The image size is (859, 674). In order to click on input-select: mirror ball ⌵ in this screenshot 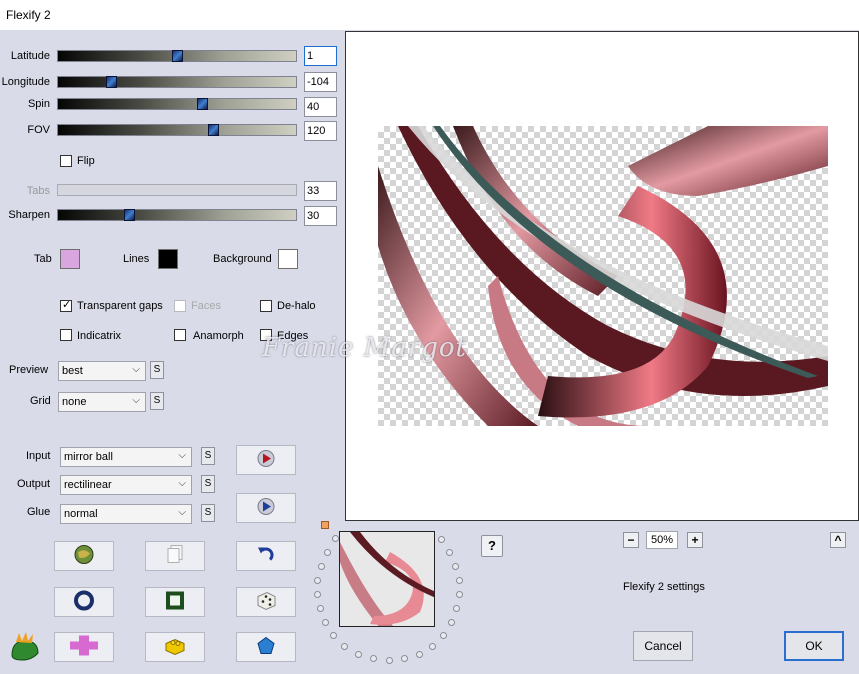, I will do `click(126, 457)`.